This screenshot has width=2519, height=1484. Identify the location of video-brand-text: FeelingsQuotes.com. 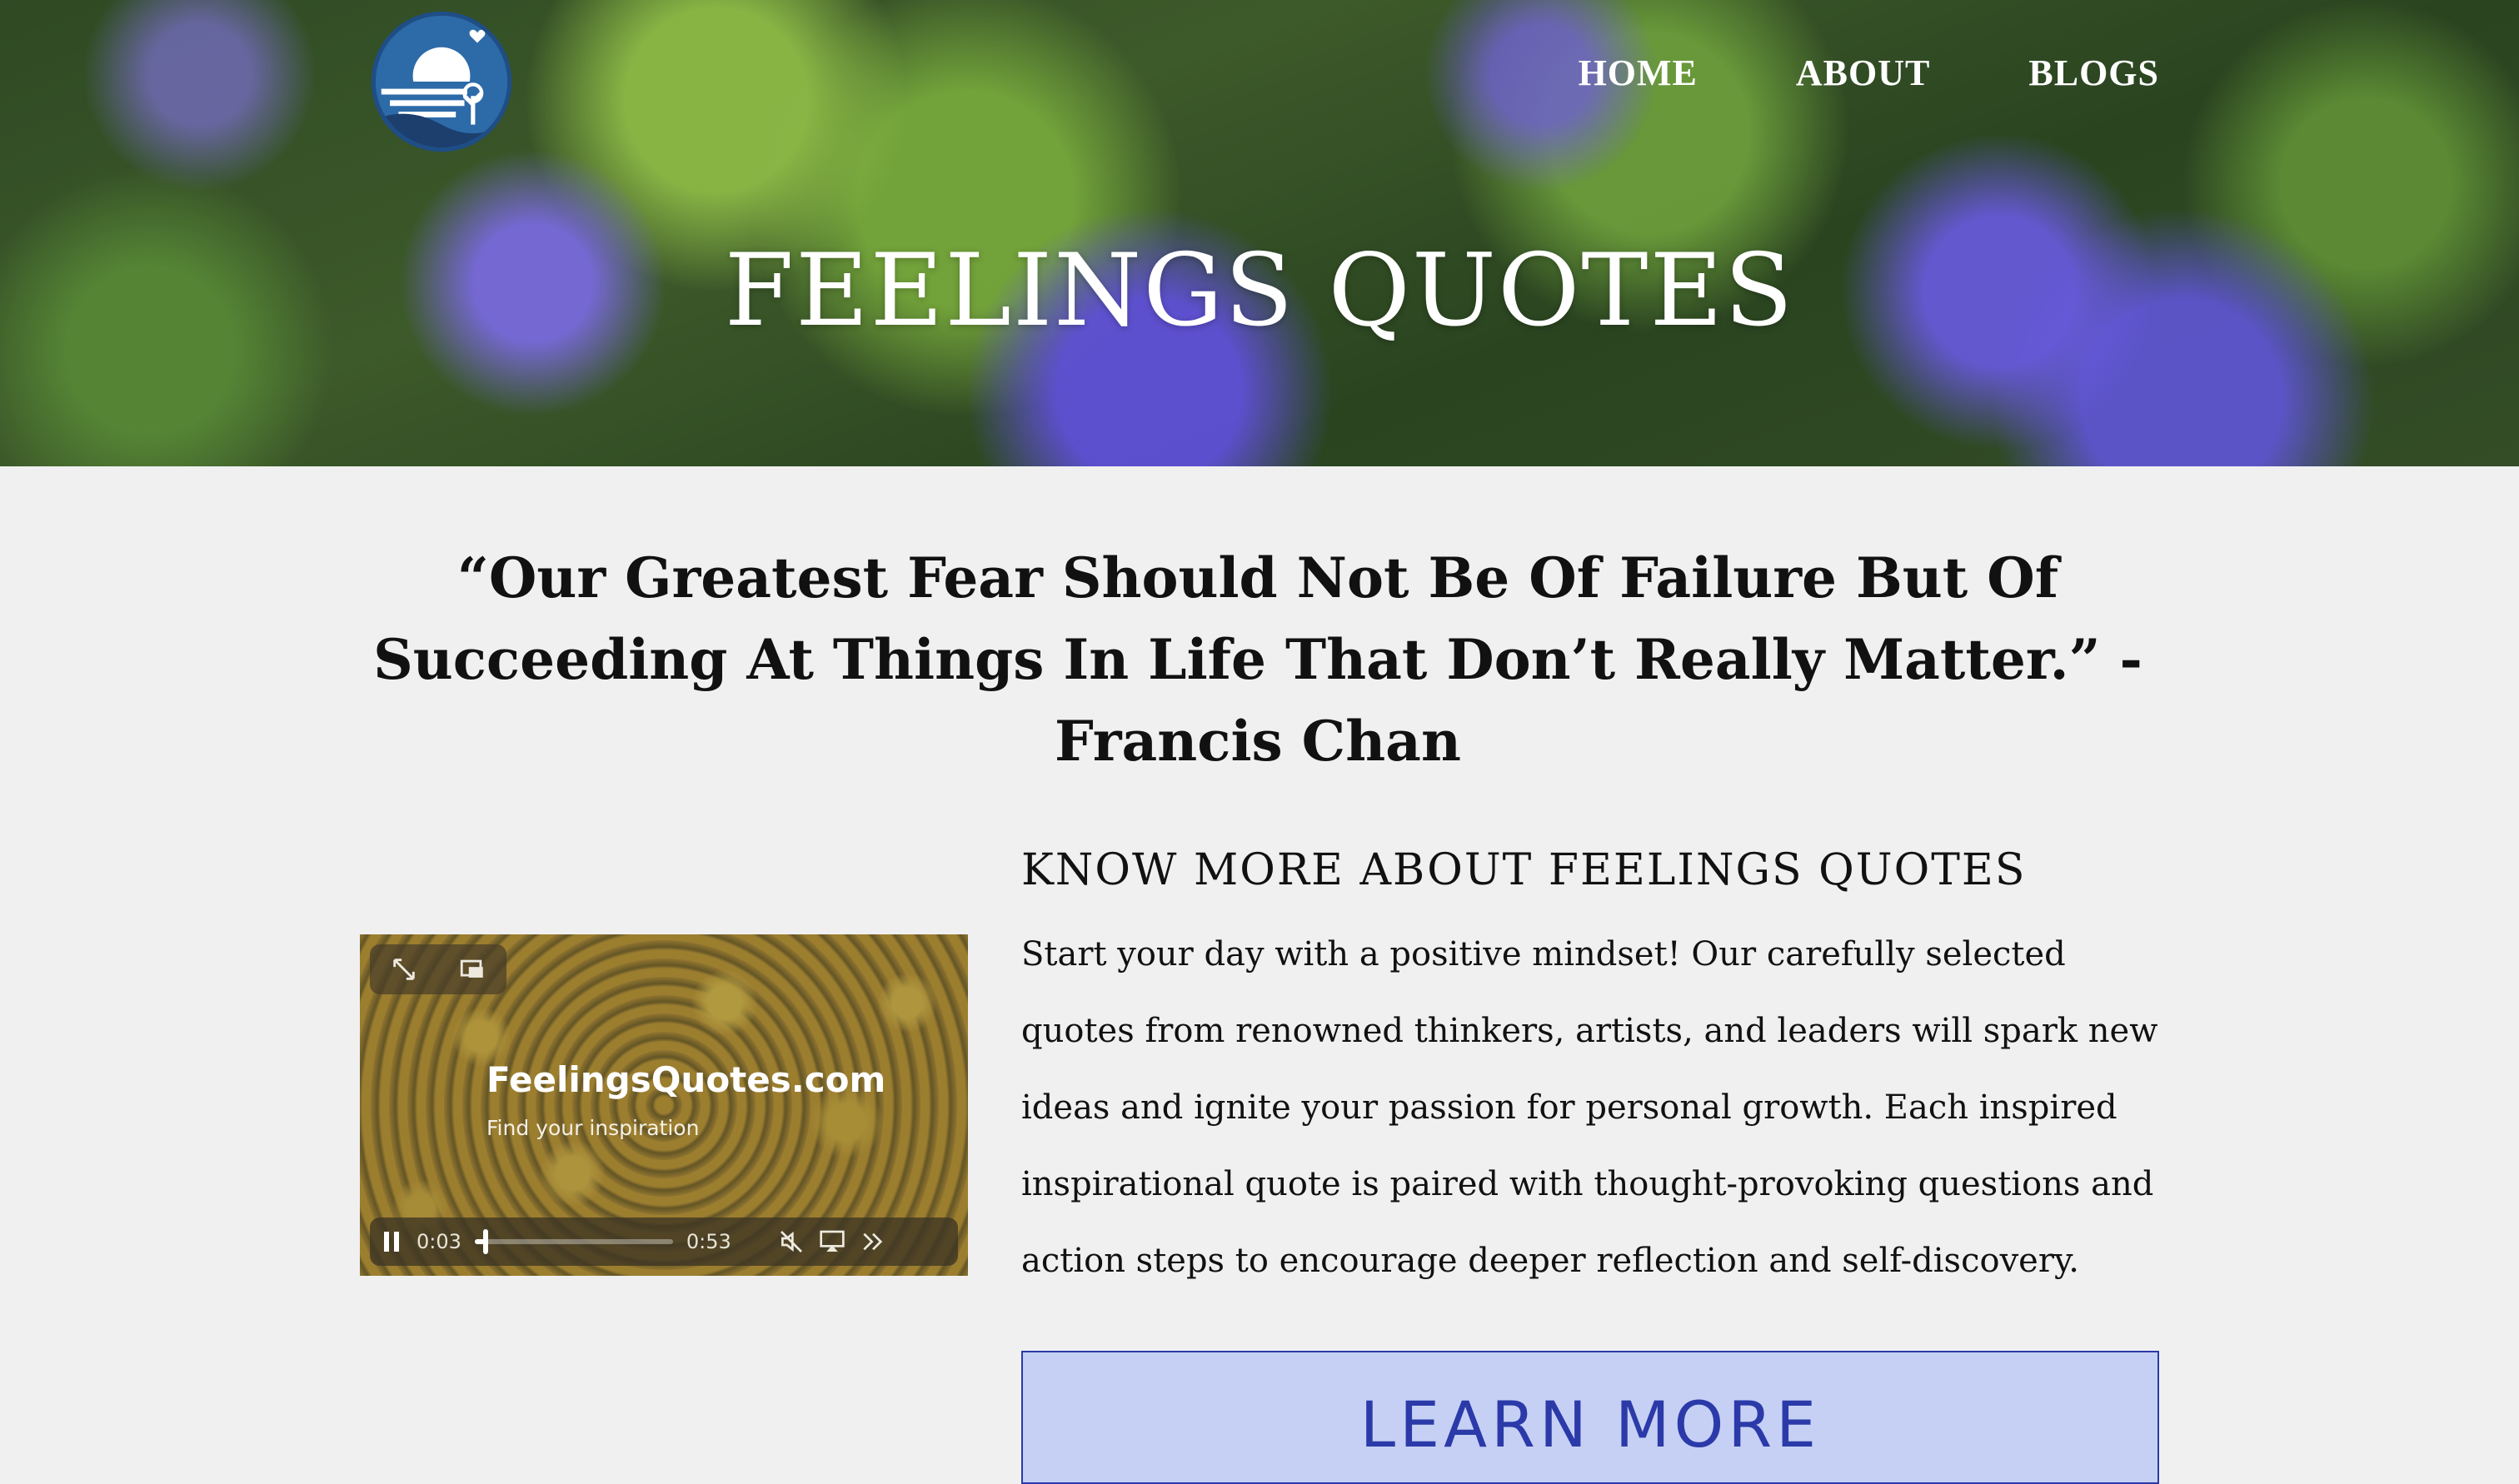
(686, 1079).